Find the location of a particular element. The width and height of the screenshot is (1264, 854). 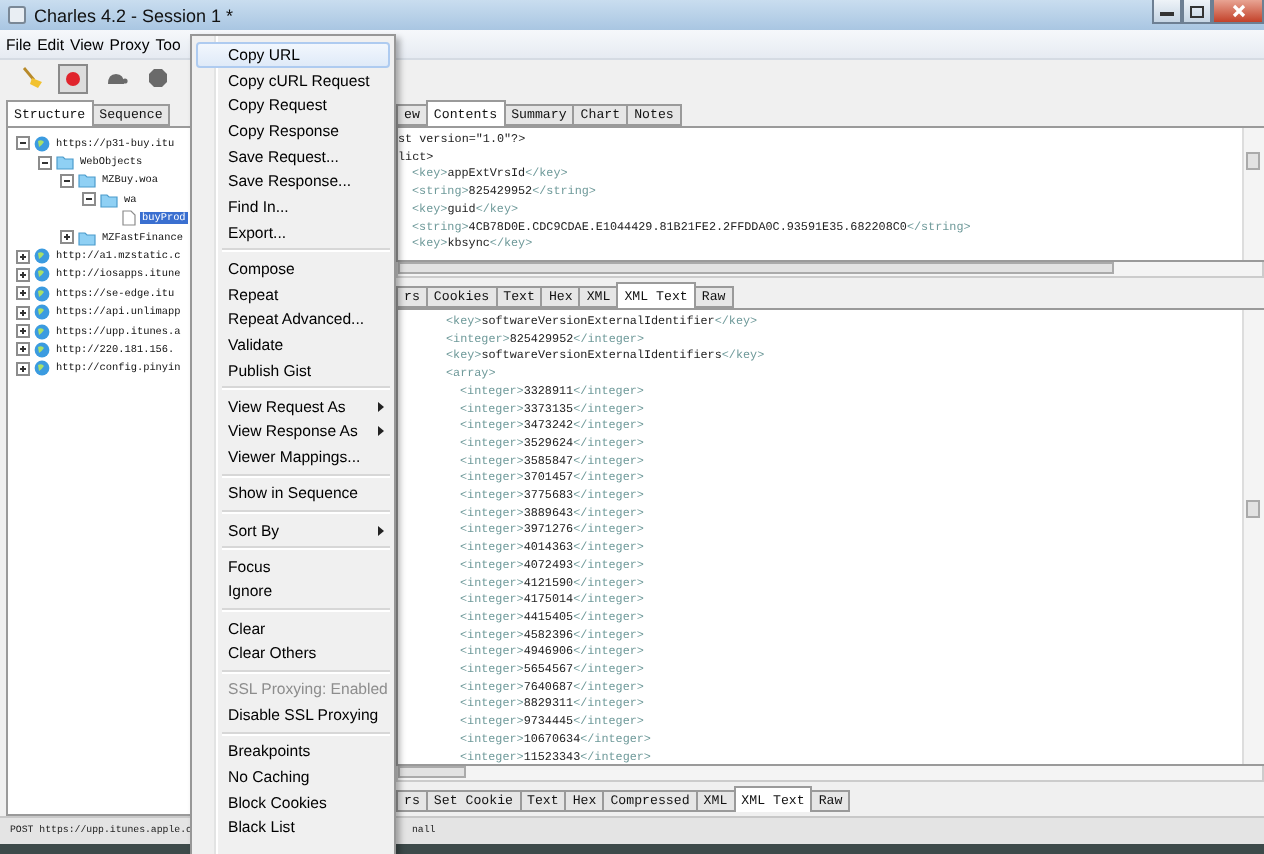

record-button is located at coordinates (73, 78).